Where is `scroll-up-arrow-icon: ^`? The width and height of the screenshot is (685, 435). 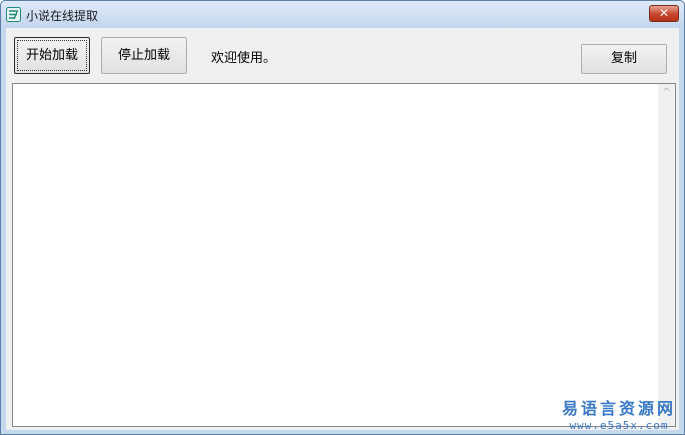 scroll-up-arrow-icon: ^ is located at coordinates (666, 92).